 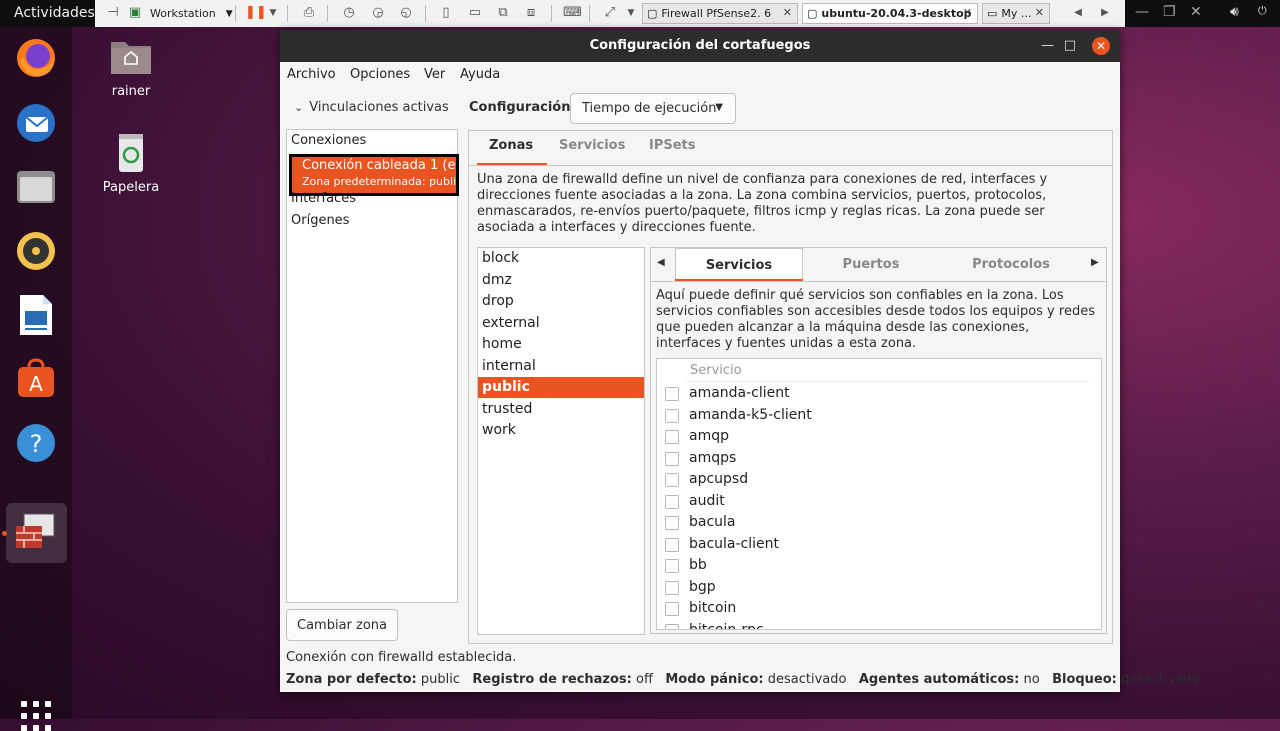 What do you see at coordinates (561, 323) in the screenshot?
I see `zone-item: external` at bounding box center [561, 323].